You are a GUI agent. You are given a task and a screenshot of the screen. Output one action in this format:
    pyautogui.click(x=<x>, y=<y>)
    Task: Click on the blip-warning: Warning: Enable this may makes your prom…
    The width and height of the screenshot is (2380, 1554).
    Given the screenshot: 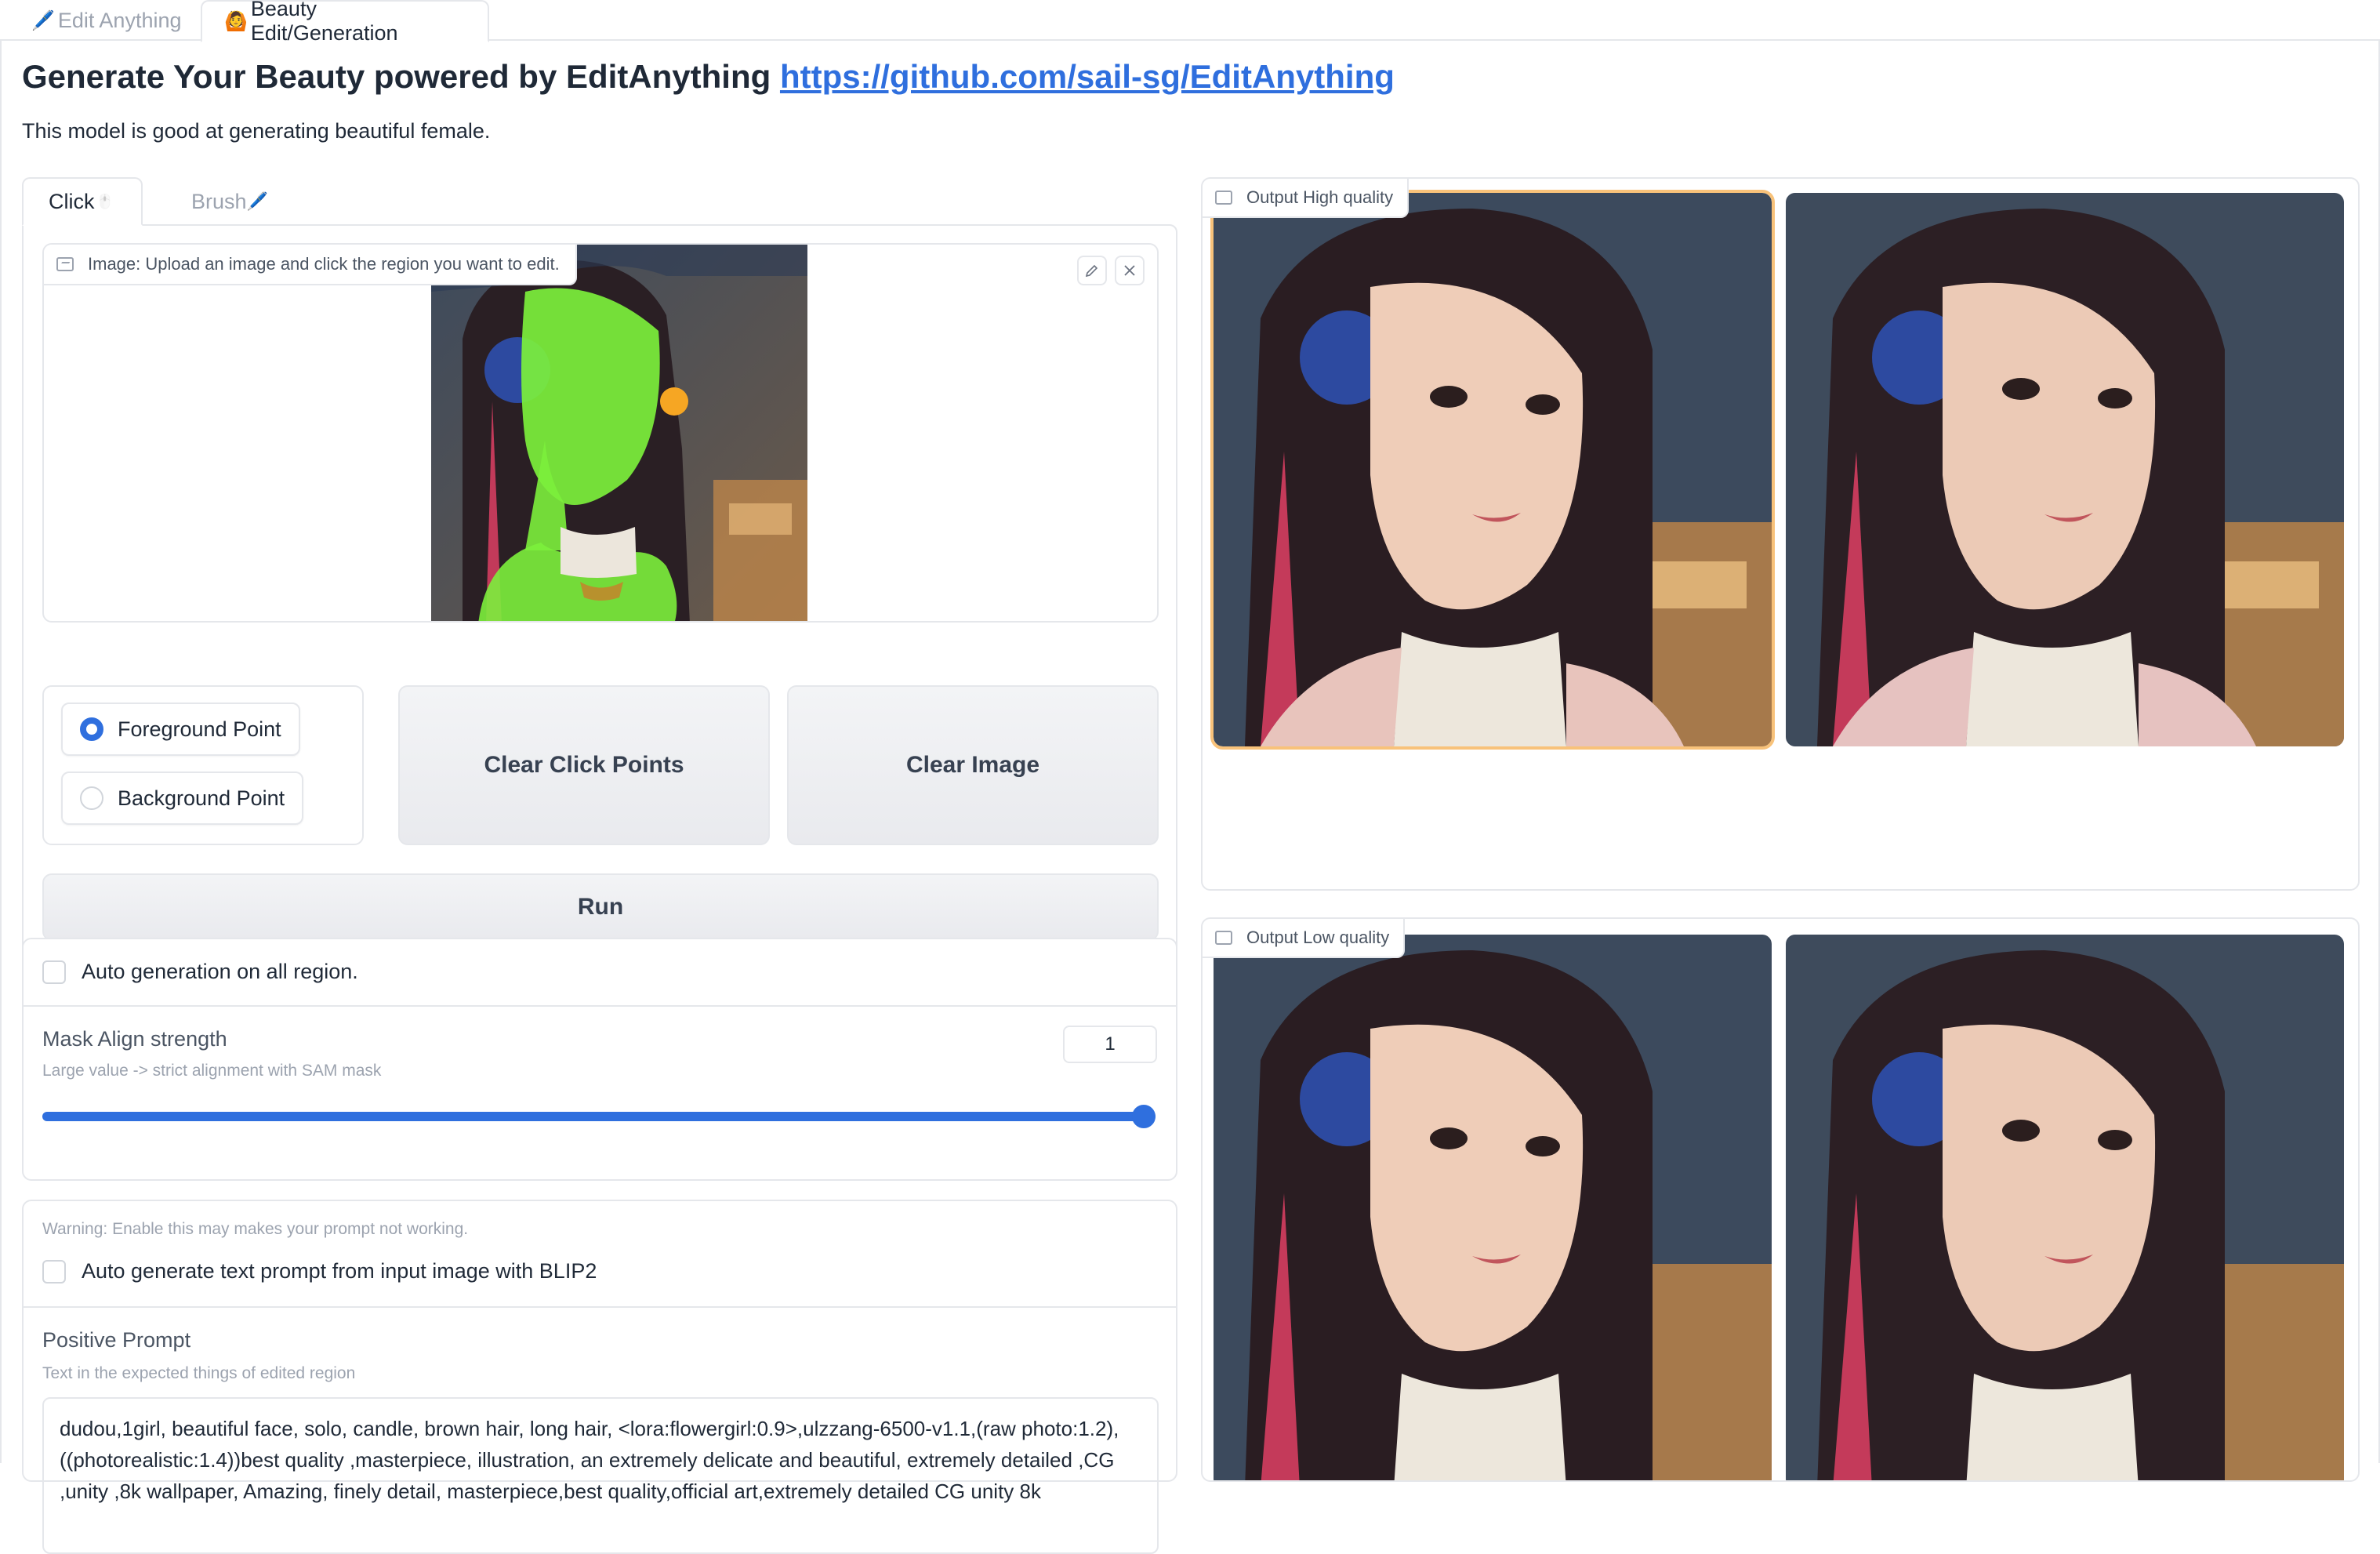 What is the action you would take?
    pyautogui.click(x=255, y=1229)
    